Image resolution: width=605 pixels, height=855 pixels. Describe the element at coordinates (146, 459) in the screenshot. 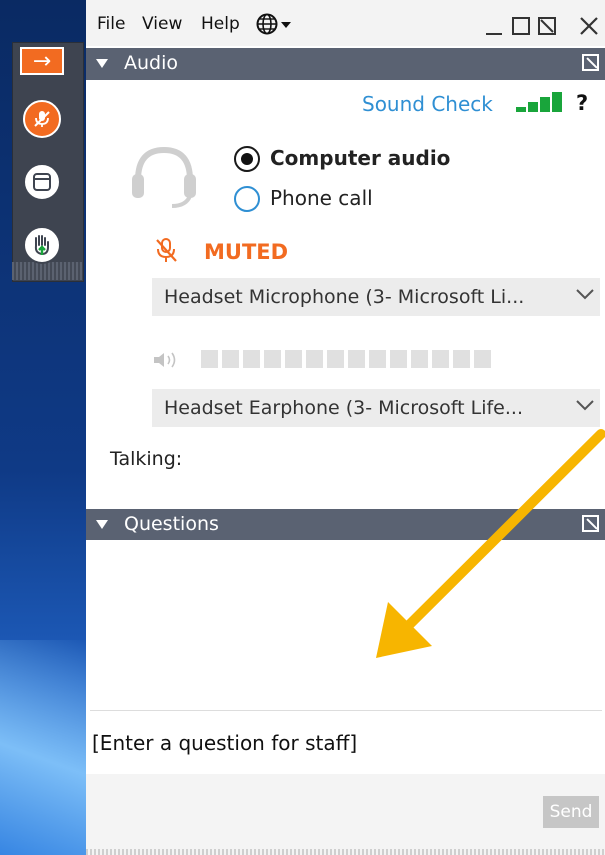

I see `talking-label: Talking:` at that location.